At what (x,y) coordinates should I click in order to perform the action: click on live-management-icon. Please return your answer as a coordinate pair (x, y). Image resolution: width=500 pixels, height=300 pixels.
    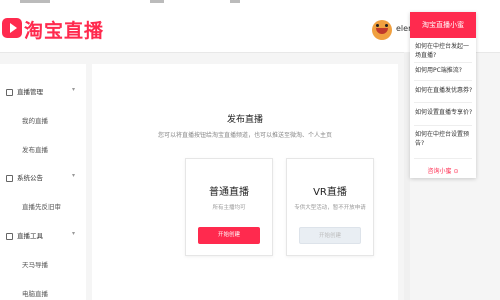
    Looking at the image, I should click on (9, 92).